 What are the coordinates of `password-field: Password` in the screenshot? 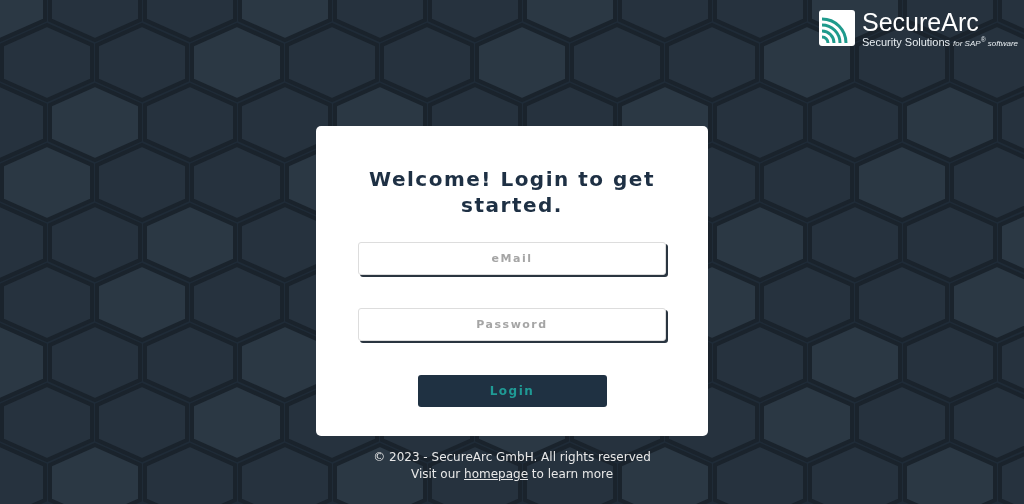 It's located at (512, 324).